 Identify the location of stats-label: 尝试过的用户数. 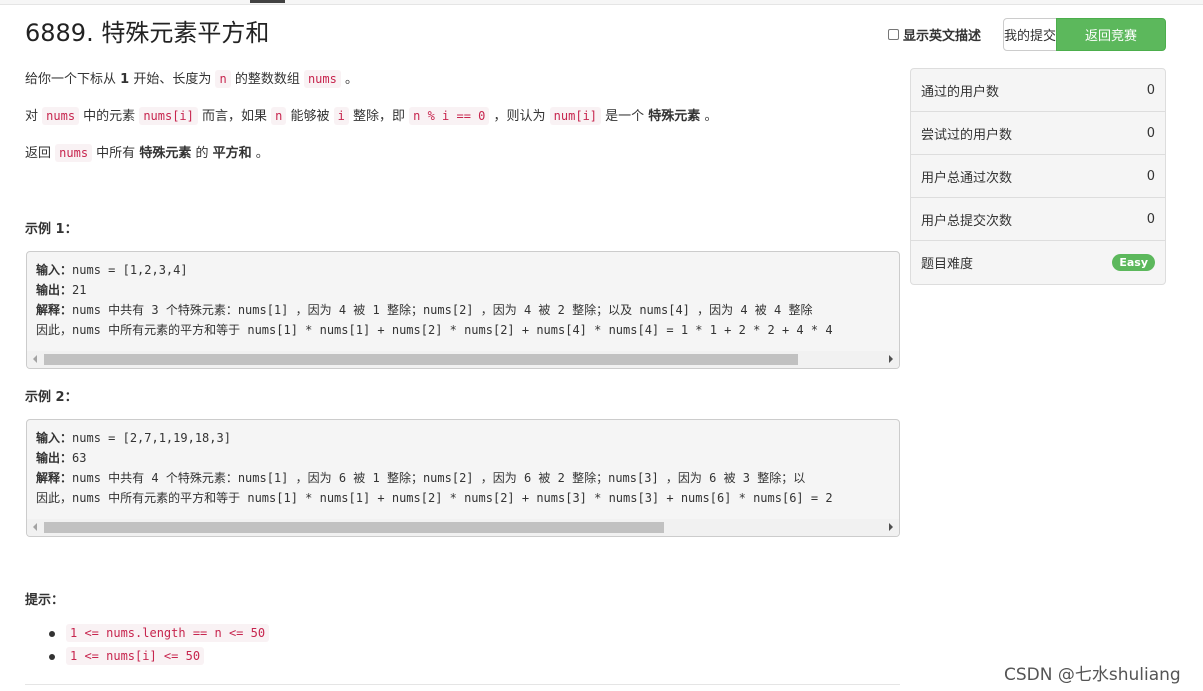
(967, 135).